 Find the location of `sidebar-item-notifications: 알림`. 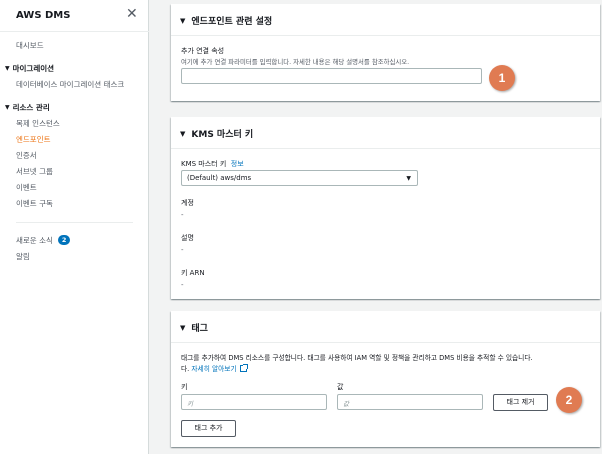

sidebar-item-notifications: 알림 is located at coordinates (23, 256).